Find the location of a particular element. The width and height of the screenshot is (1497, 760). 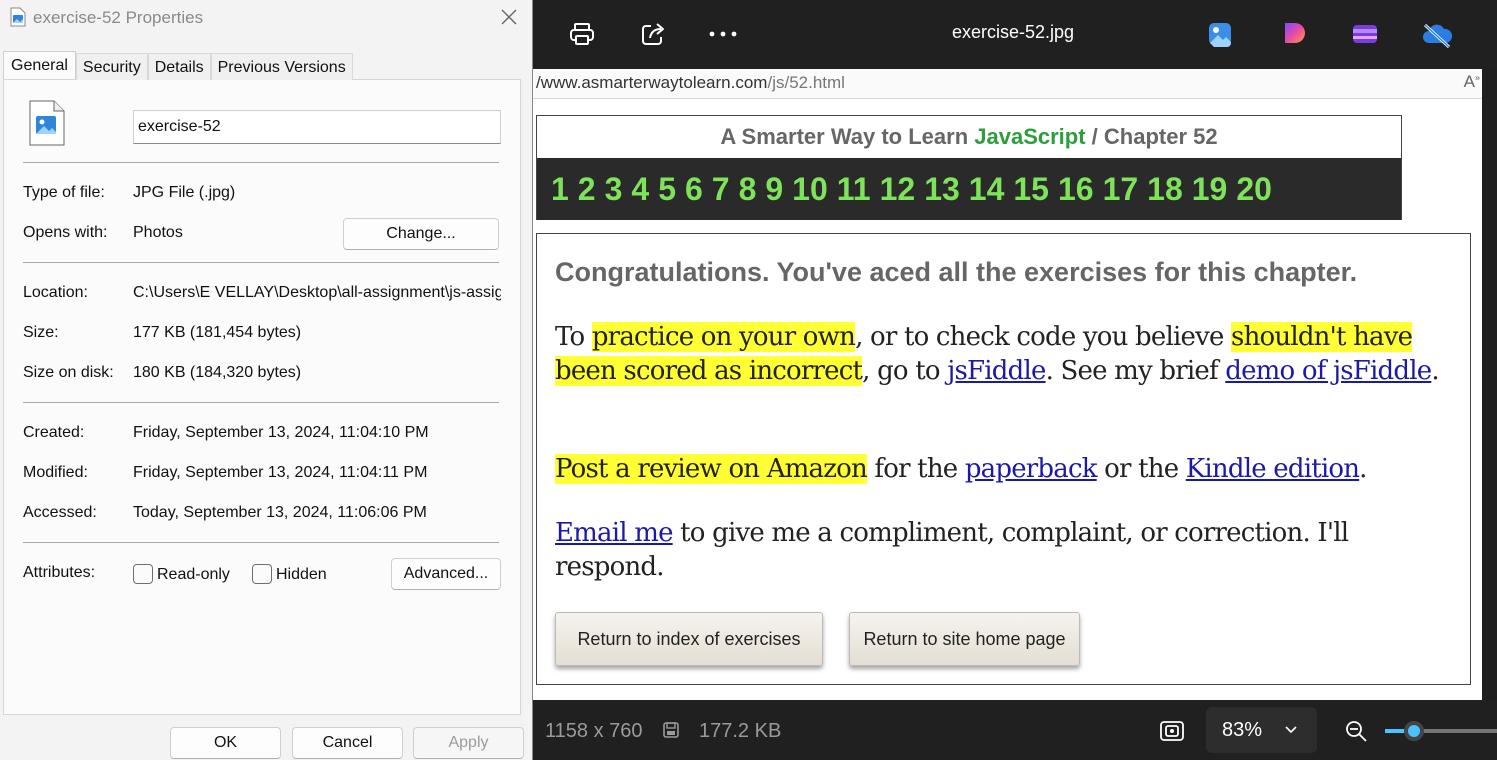

kindle-edition-link: Kindle edition is located at coordinates (1273, 469).